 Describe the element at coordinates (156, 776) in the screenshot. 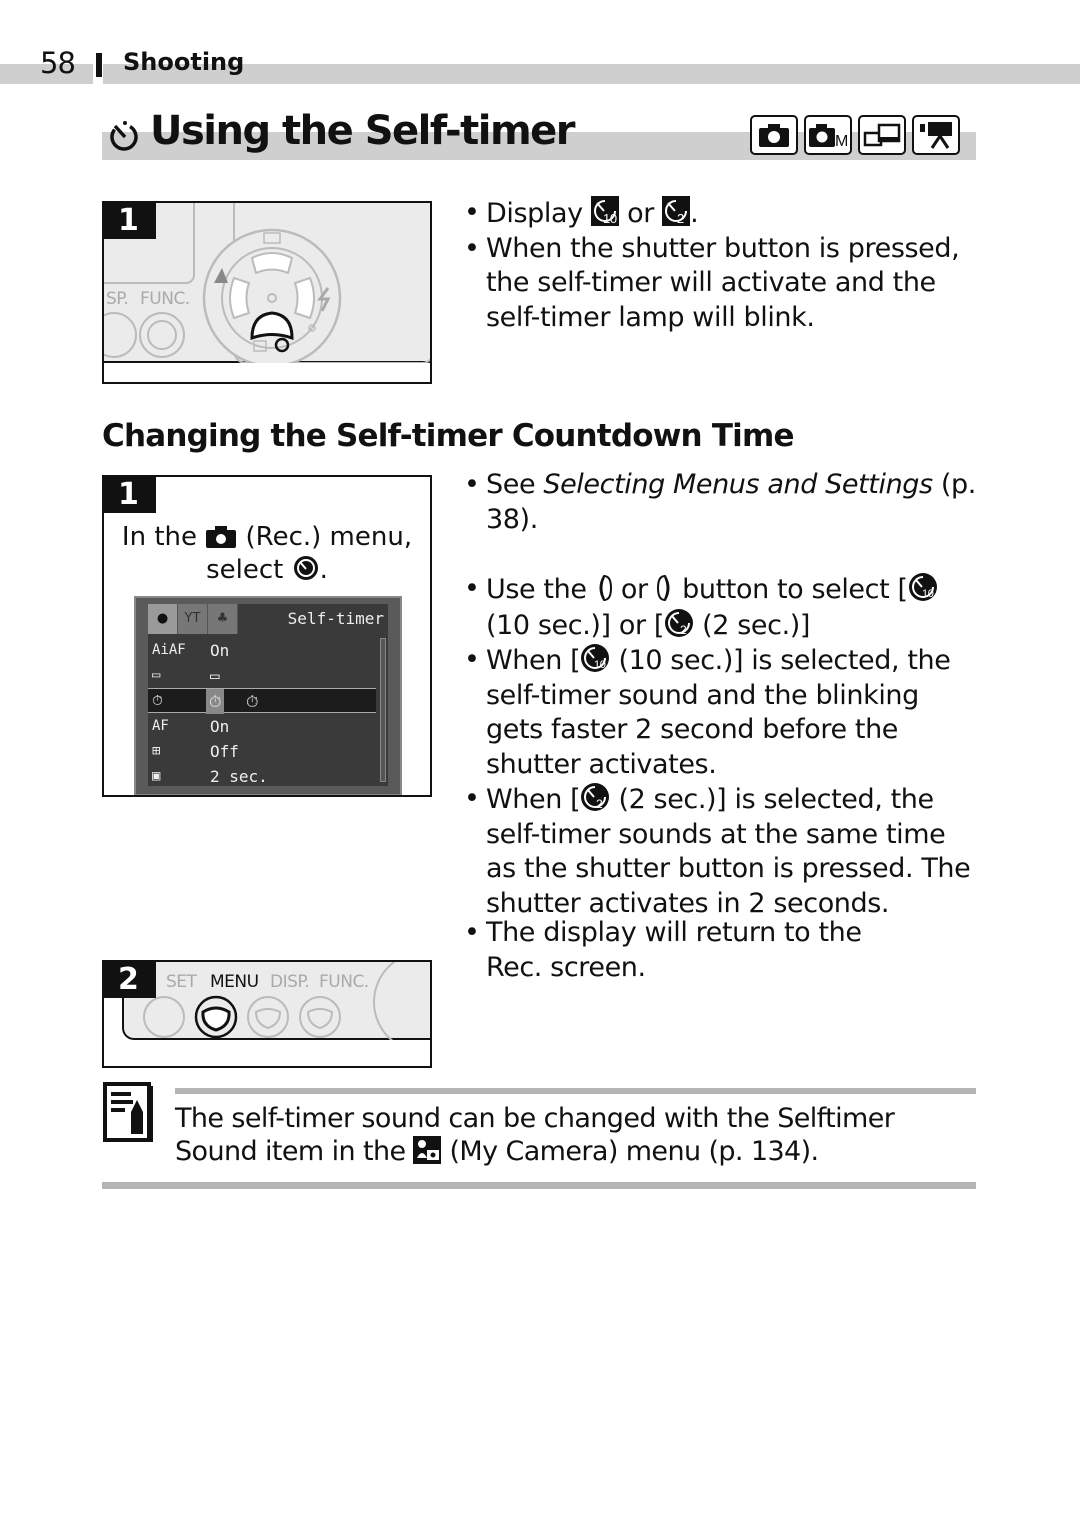

I see `review-time-icon: ▣` at that location.